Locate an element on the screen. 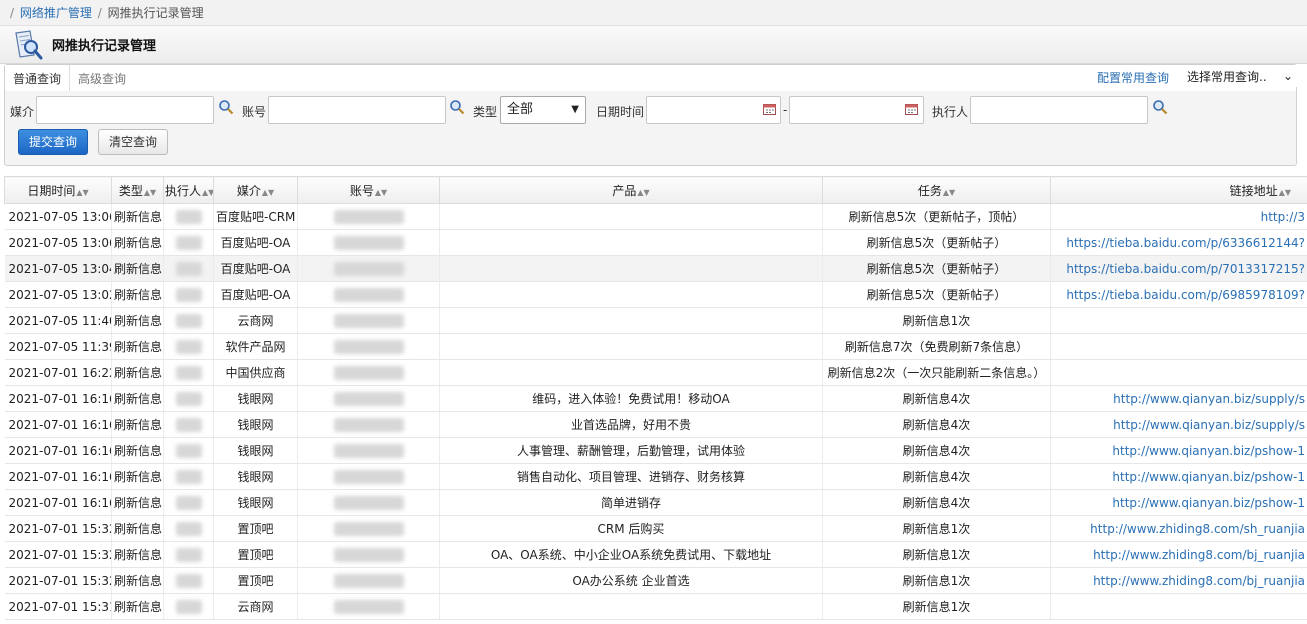 This screenshot has height=624, width=1307. column-header-executor: 执行人▲▼ is located at coordinates (188, 190).